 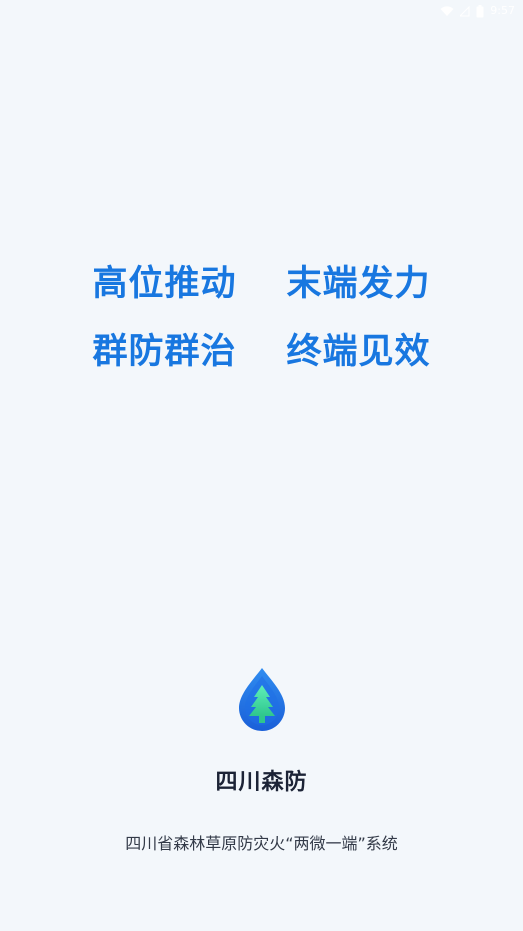 What do you see at coordinates (261, 782) in the screenshot?
I see `app-name: 四川森防` at bounding box center [261, 782].